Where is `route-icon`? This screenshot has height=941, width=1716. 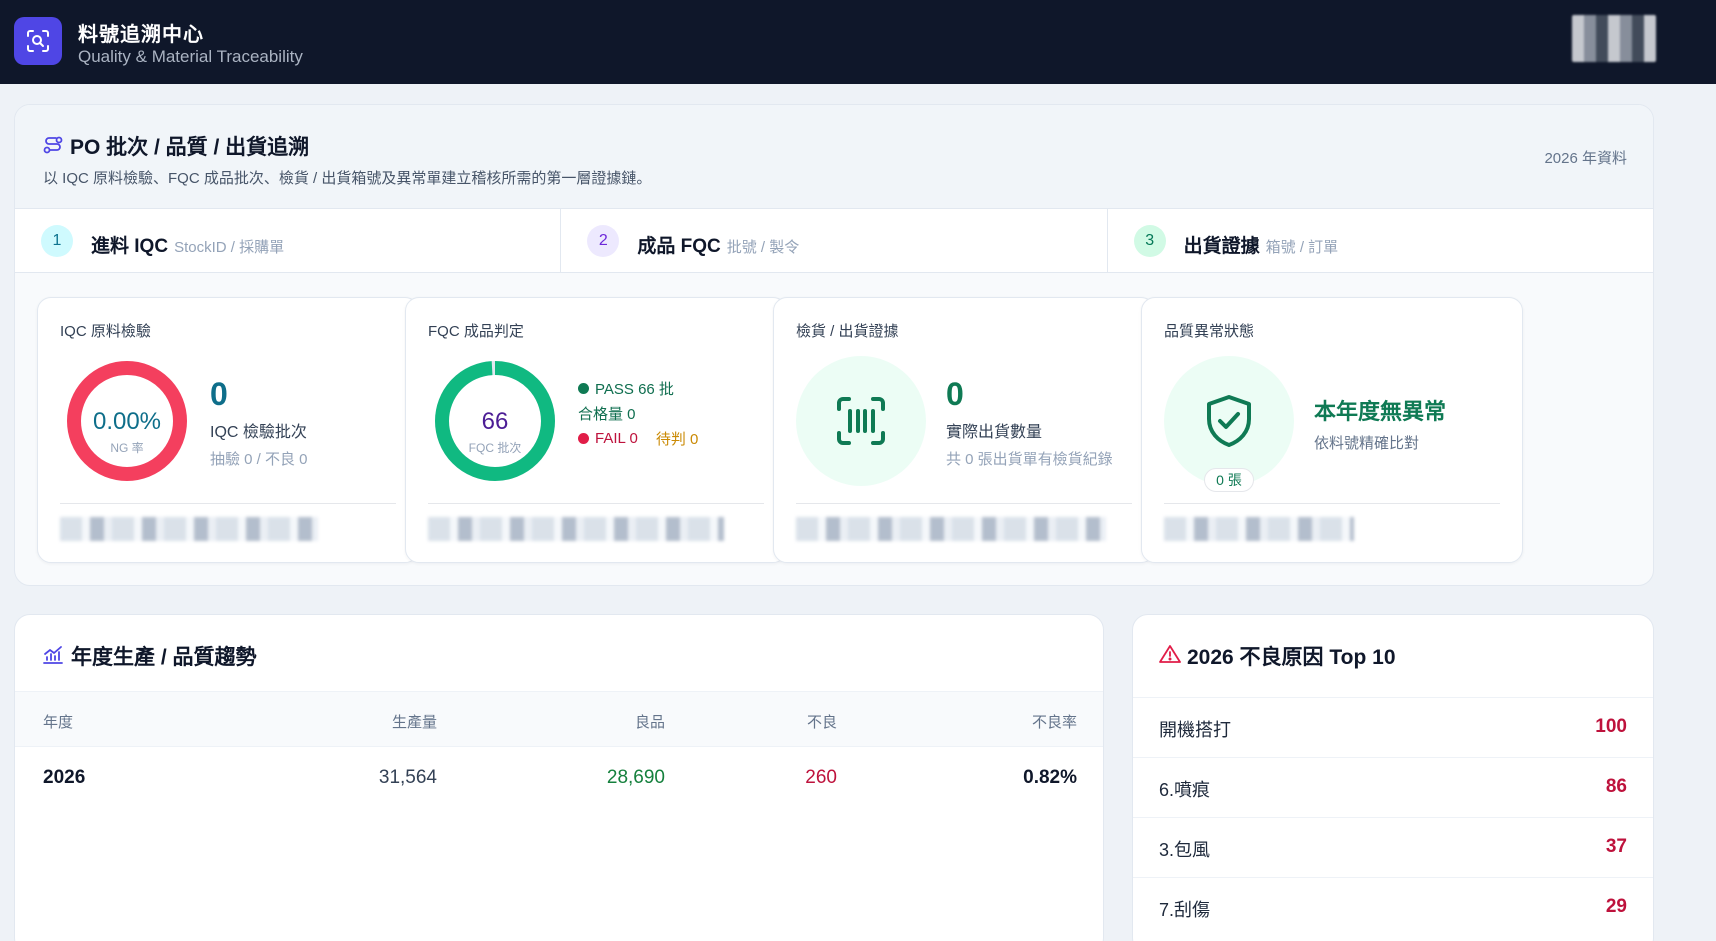
route-icon is located at coordinates (53, 145).